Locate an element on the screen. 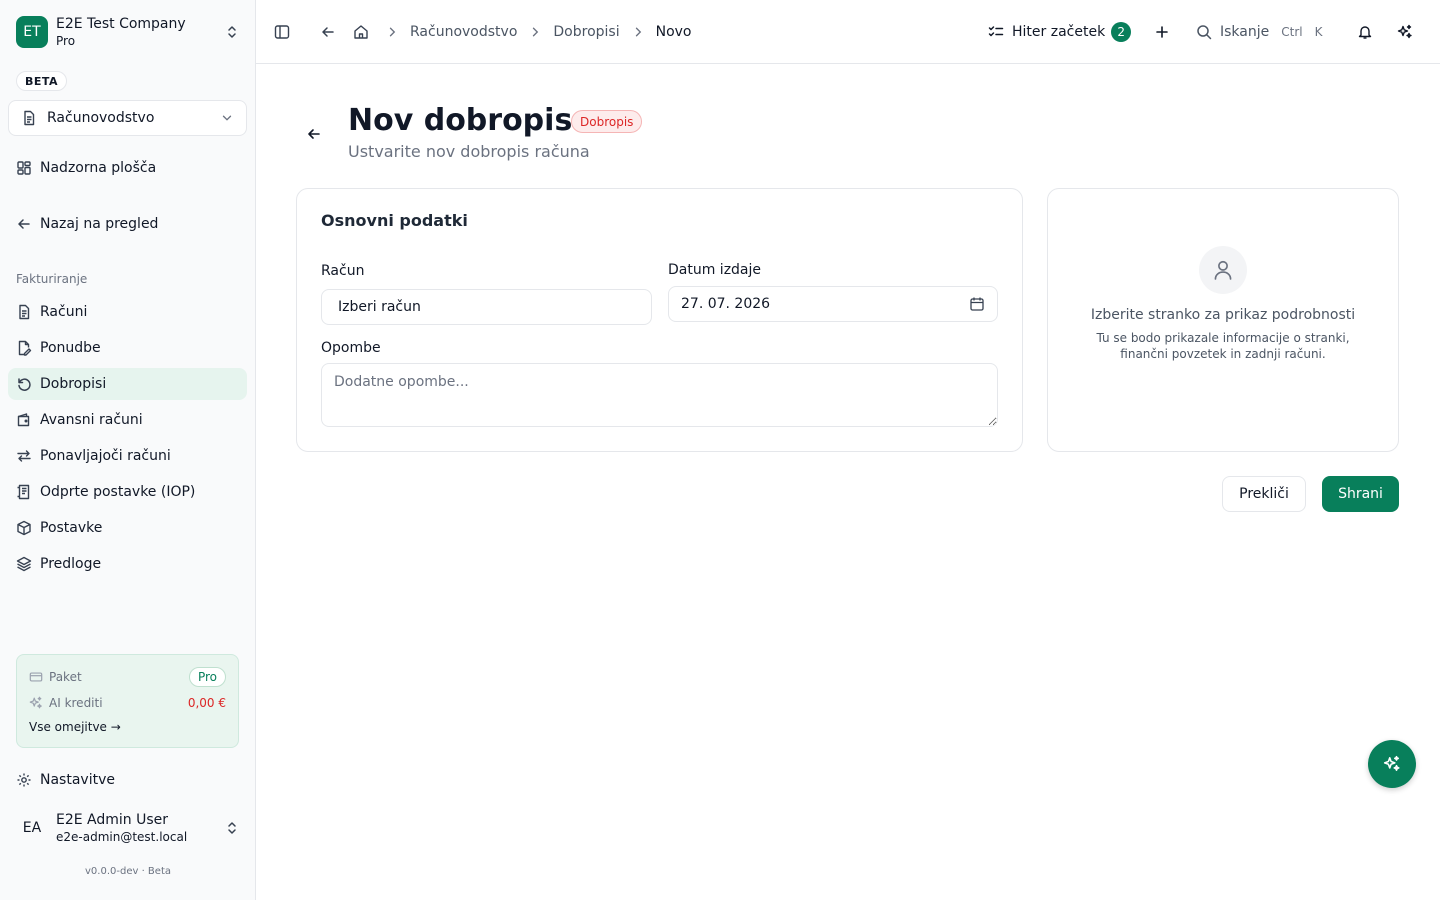  sidebar-section-invoicing: Fakturiranje is located at coordinates (52, 279).